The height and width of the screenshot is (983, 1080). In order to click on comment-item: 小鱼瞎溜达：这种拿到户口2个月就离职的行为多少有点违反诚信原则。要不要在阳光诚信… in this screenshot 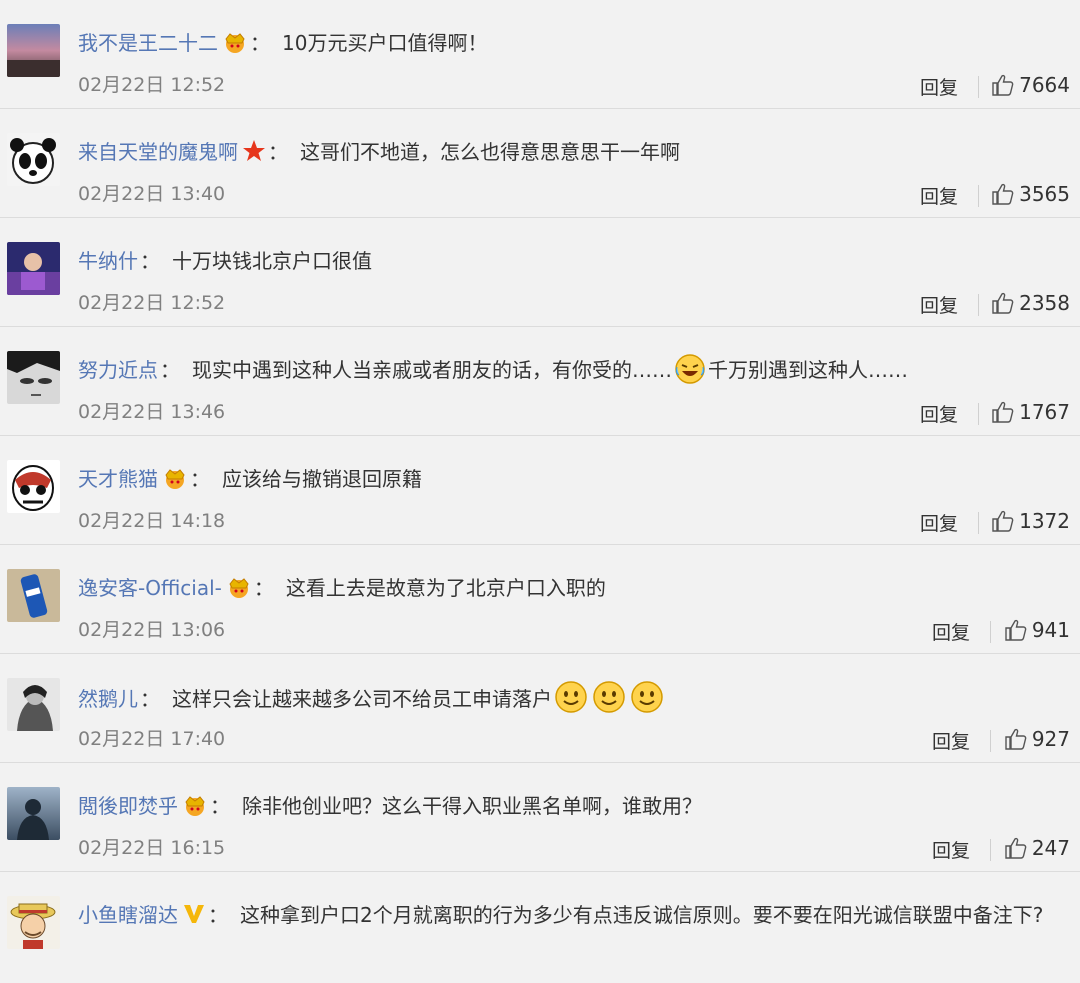, I will do `click(540, 927)`.